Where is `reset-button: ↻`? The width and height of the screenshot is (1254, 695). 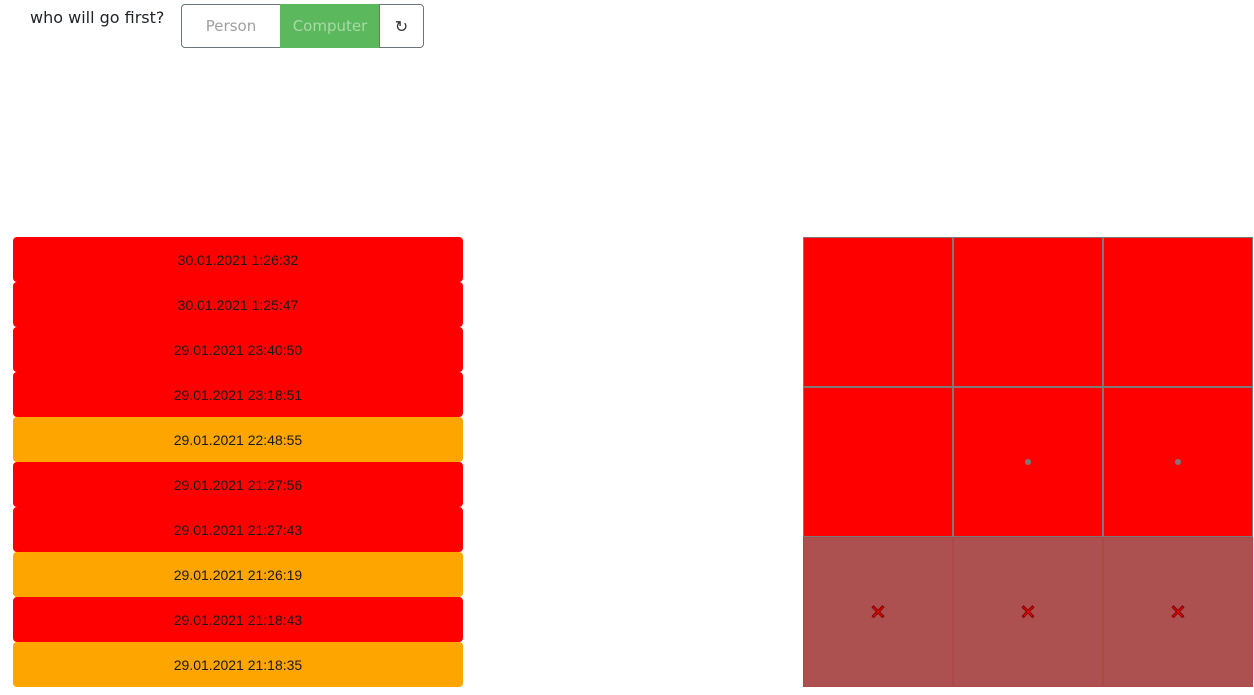
reset-button: ↻ is located at coordinates (401, 26).